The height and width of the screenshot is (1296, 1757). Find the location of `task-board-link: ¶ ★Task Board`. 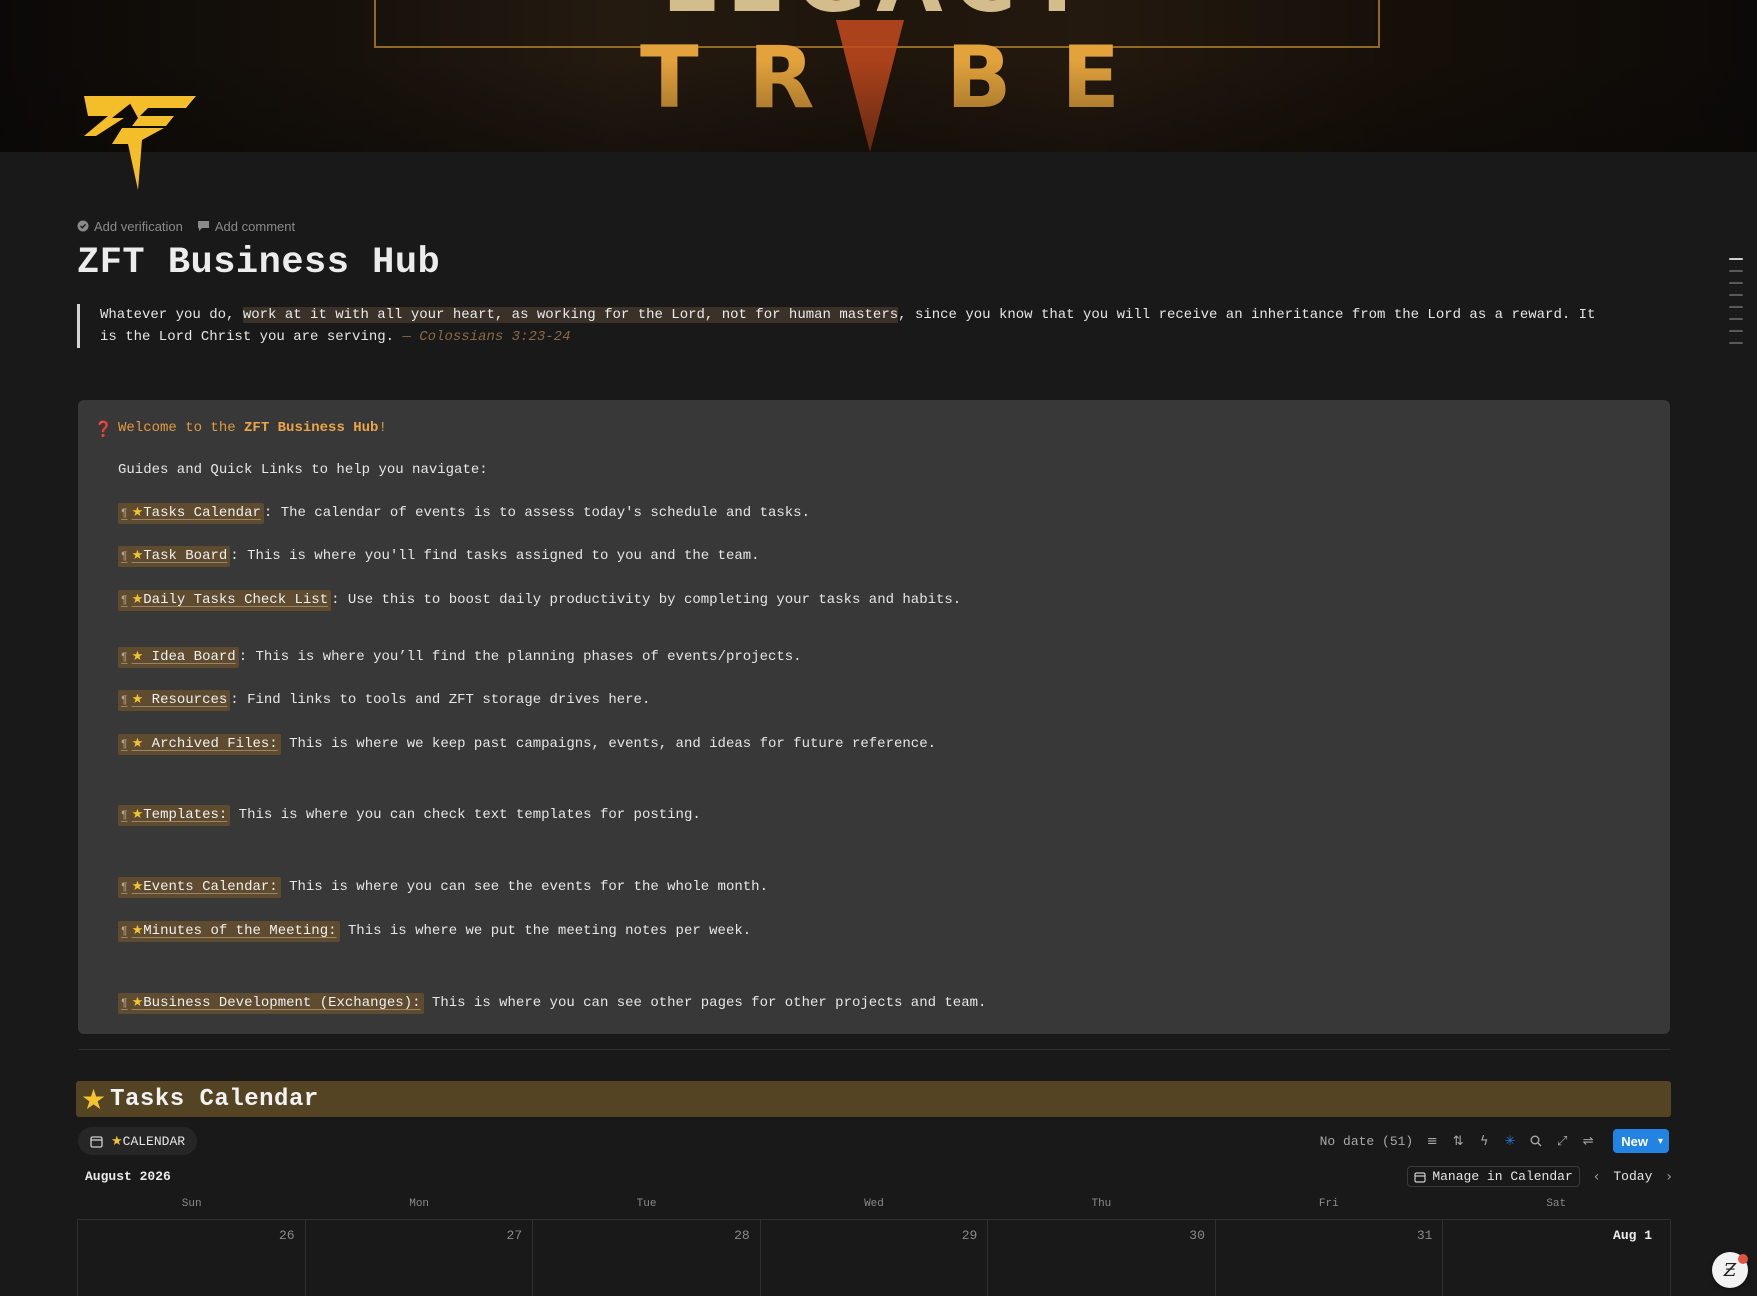

task-board-link: ¶ ★Task Board is located at coordinates (174, 556).